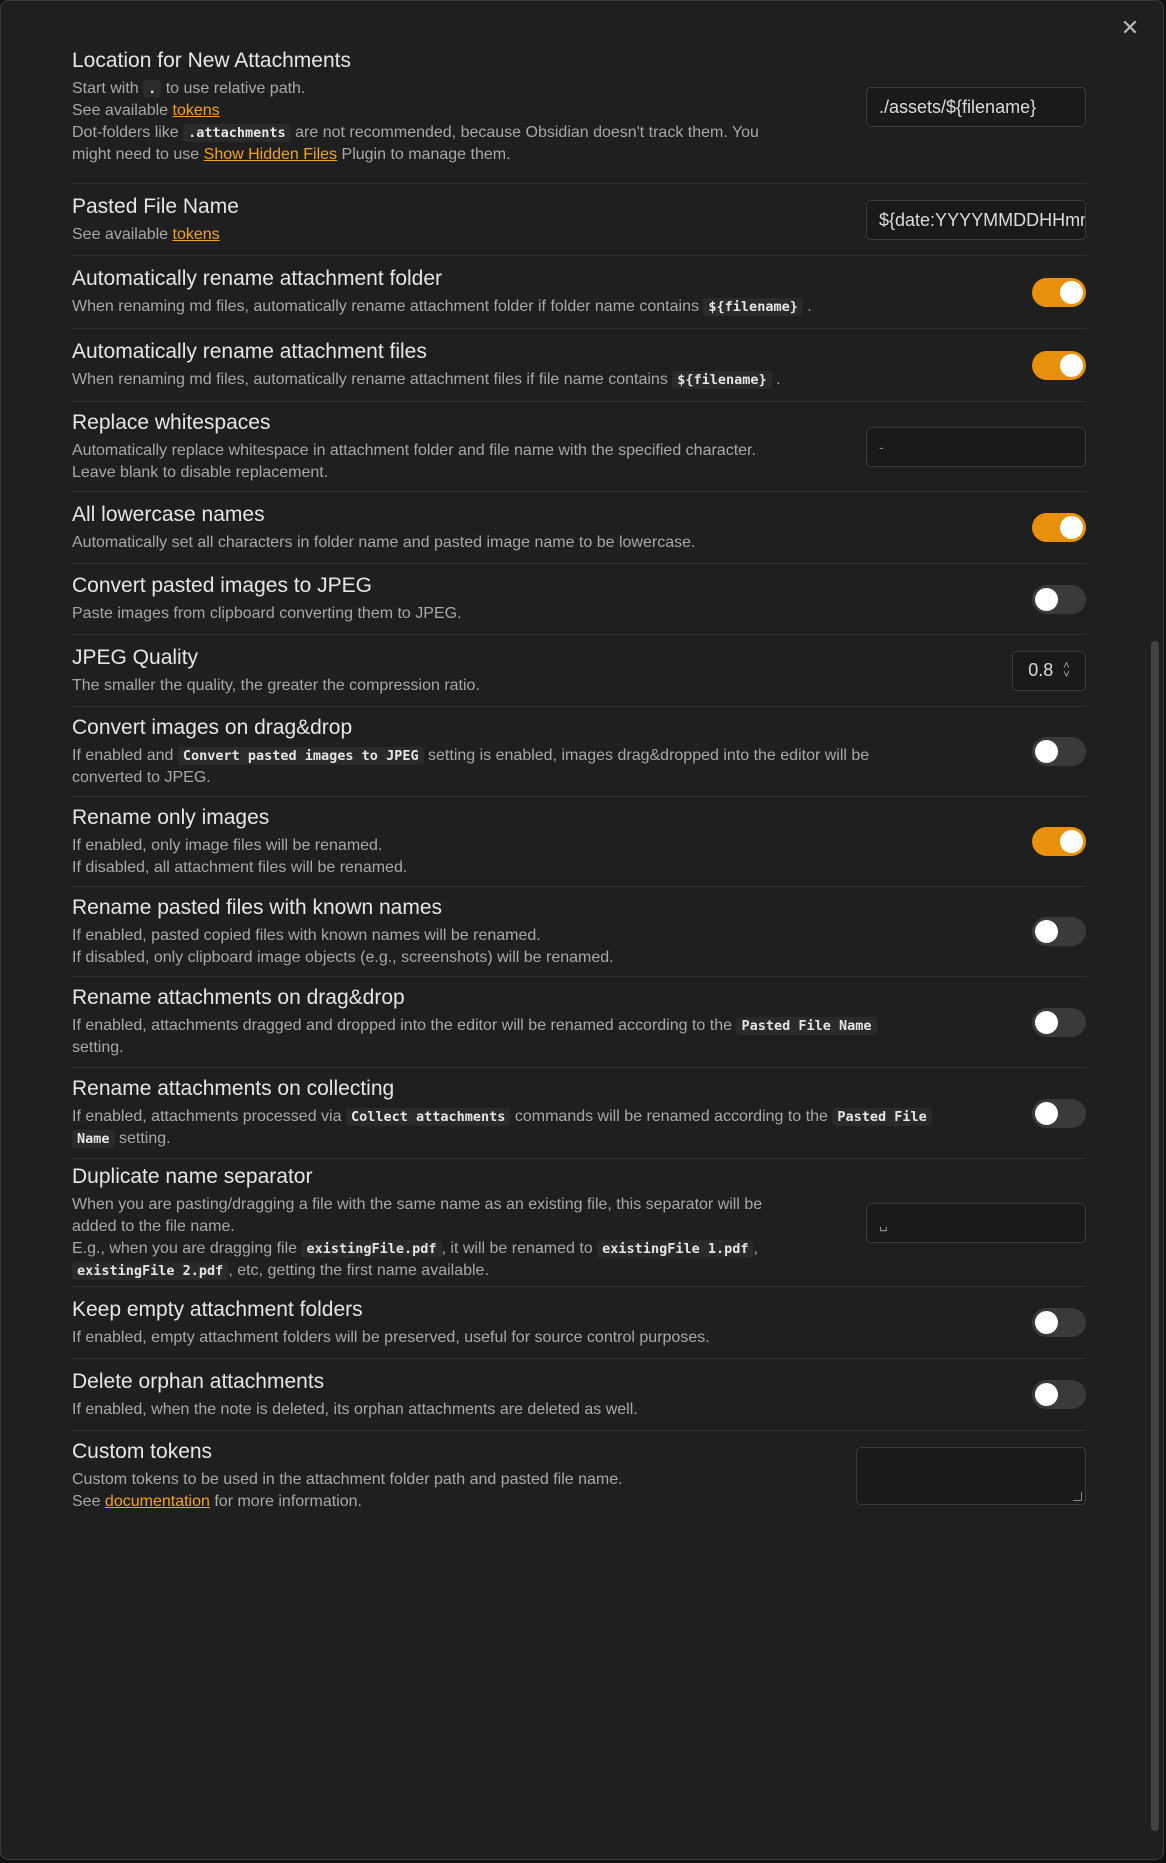 This screenshot has height=1863, width=1166. Describe the element at coordinates (157, 1501) in the screenshot. I see `documentation-link: documentation` at that location.